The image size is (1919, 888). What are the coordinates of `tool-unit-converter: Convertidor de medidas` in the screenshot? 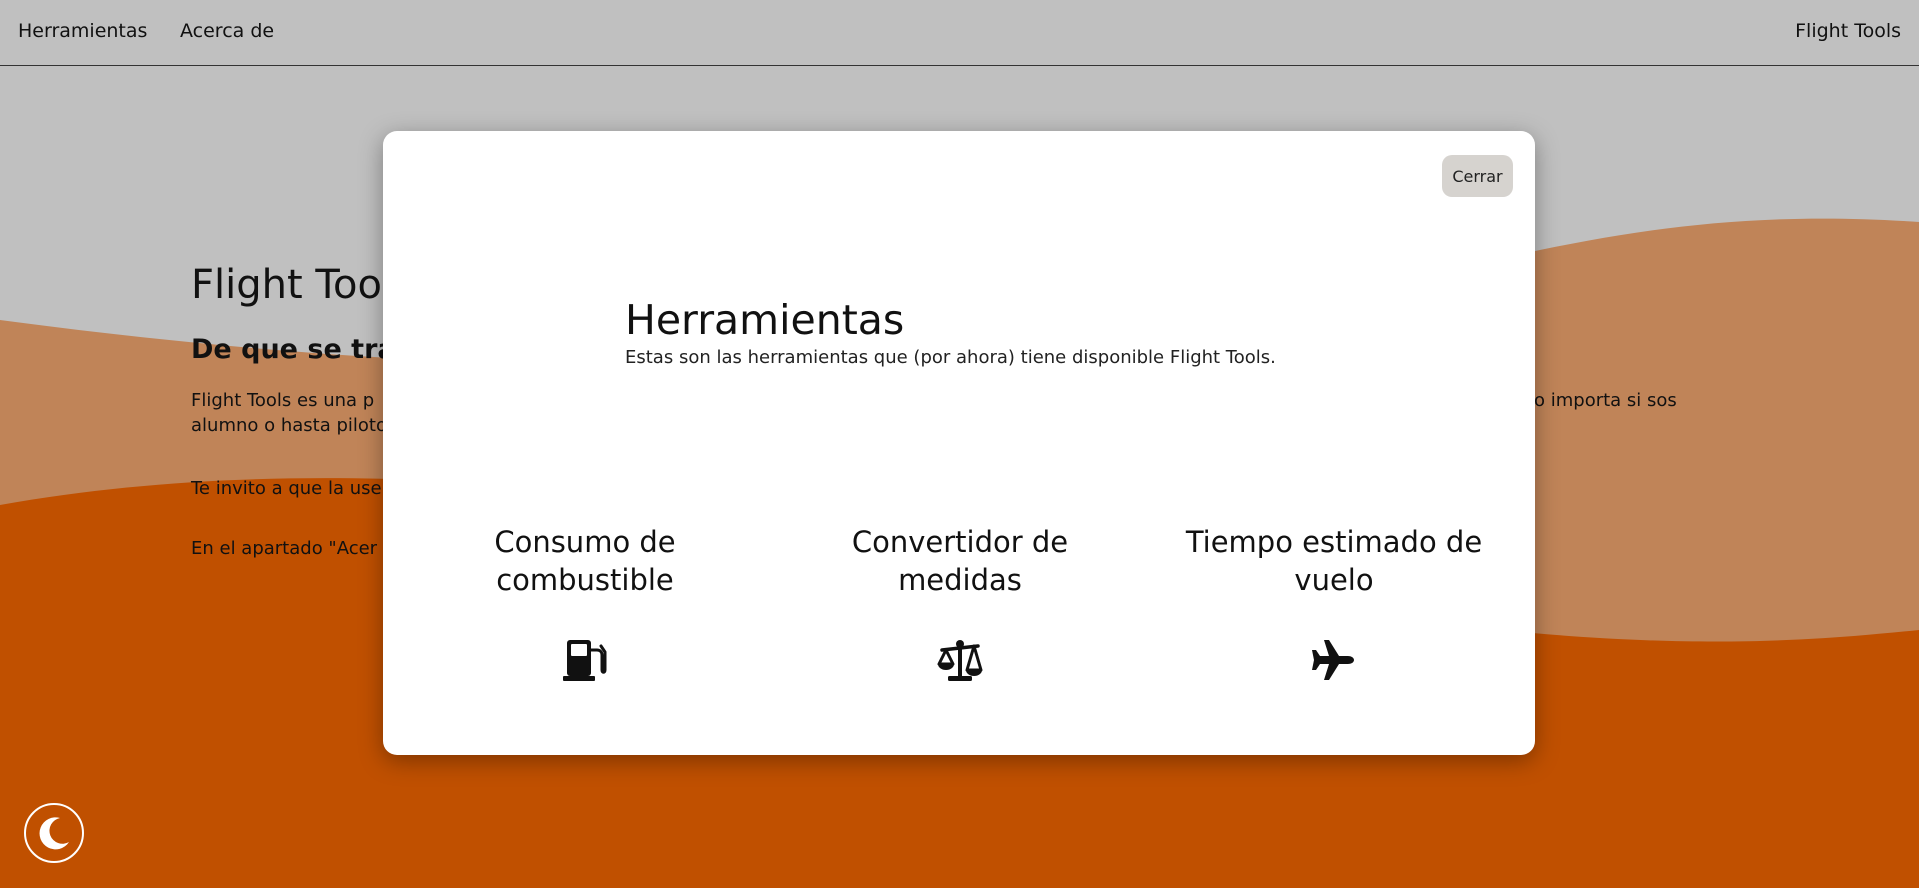 It's located at (960, 603).